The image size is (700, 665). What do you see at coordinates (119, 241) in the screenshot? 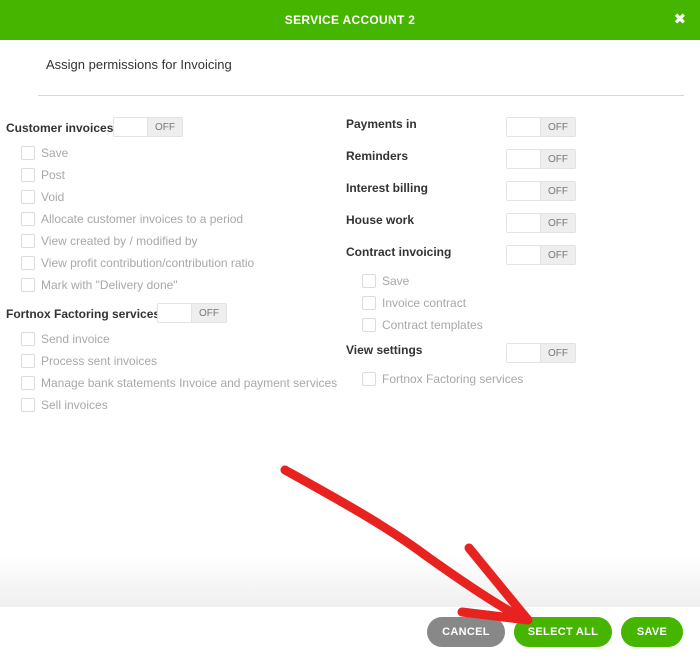
I see `checkbox-label: View created by / modified by` at bounding box center [119, 241].